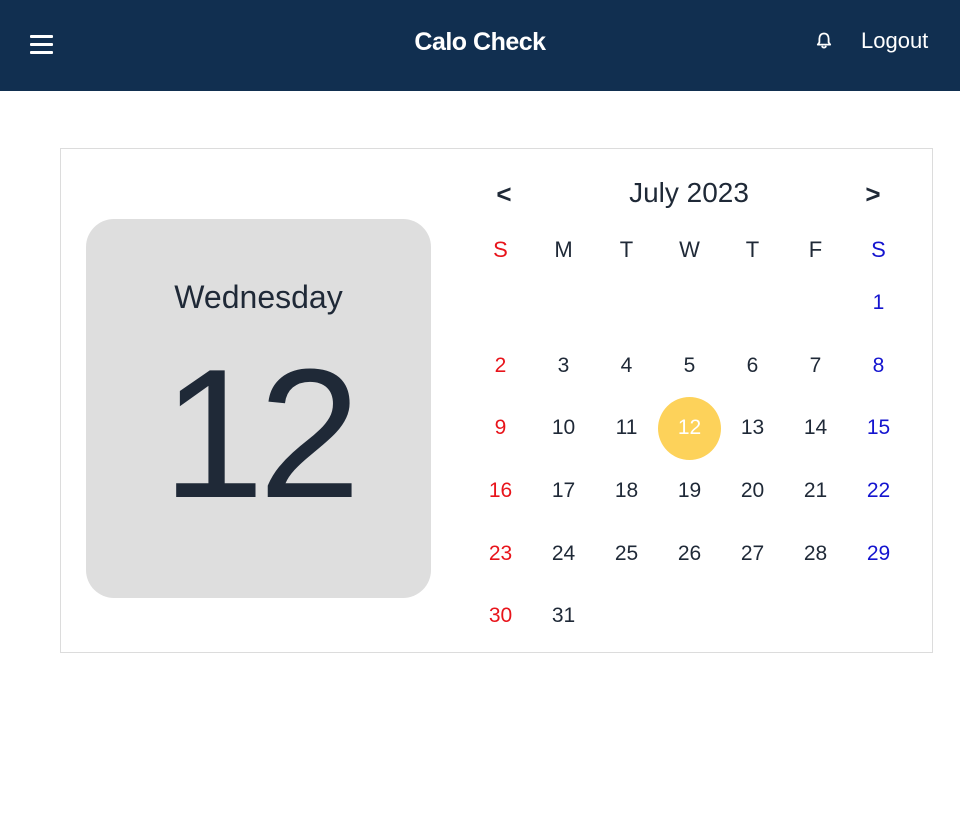 The height and width of the screenshot is (818, 960). I want to click on day-cell: 17, so click(563, 491).